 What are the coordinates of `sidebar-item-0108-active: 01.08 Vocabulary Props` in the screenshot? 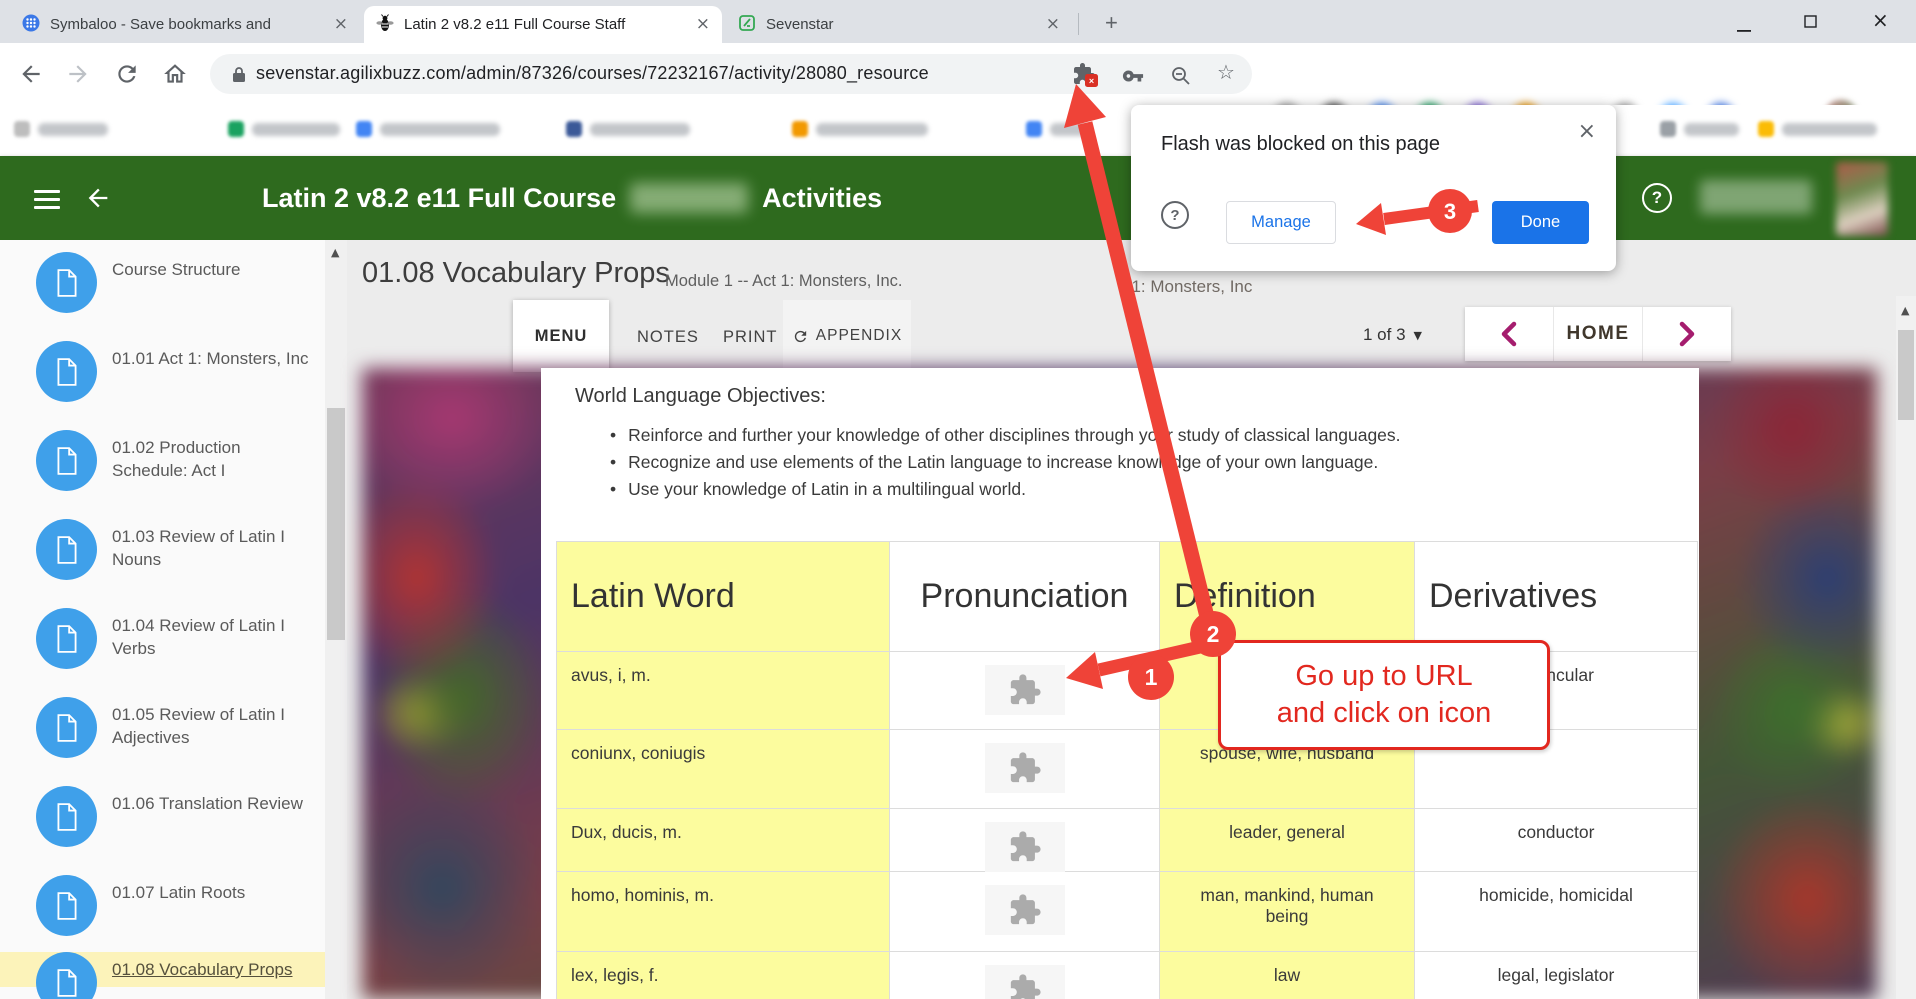 It's located at (162, 975).